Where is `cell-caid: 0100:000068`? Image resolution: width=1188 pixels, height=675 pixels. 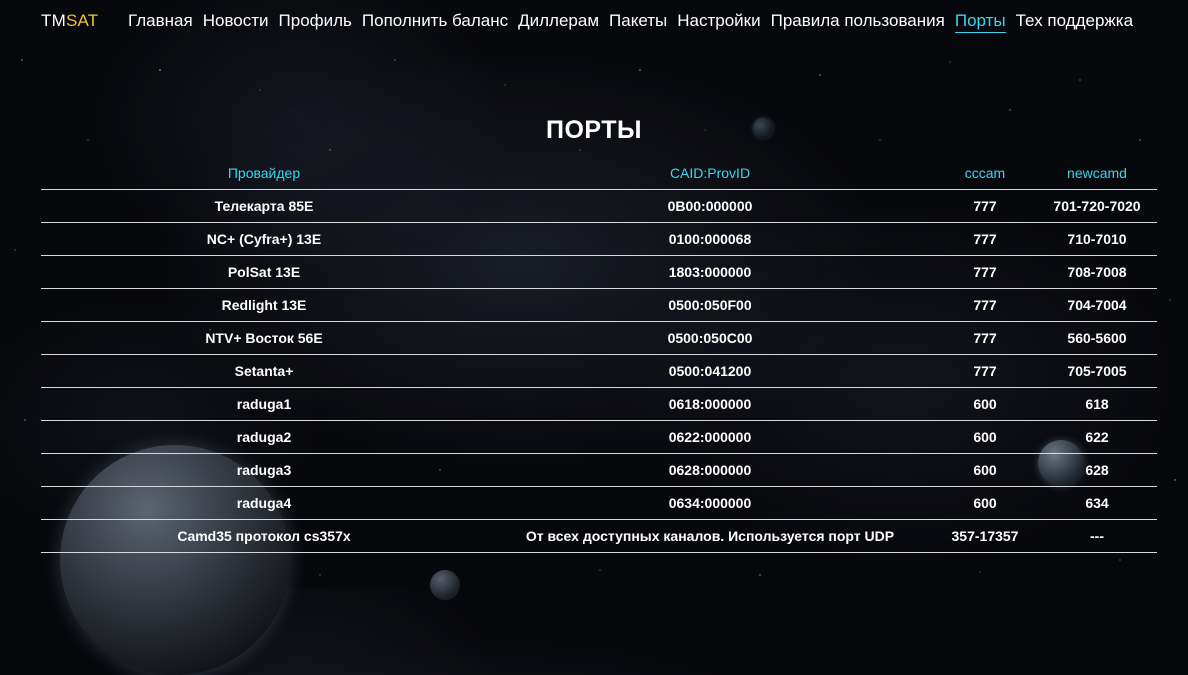
cell-caid: 0100:000068 is located at coordinates (710, 239).